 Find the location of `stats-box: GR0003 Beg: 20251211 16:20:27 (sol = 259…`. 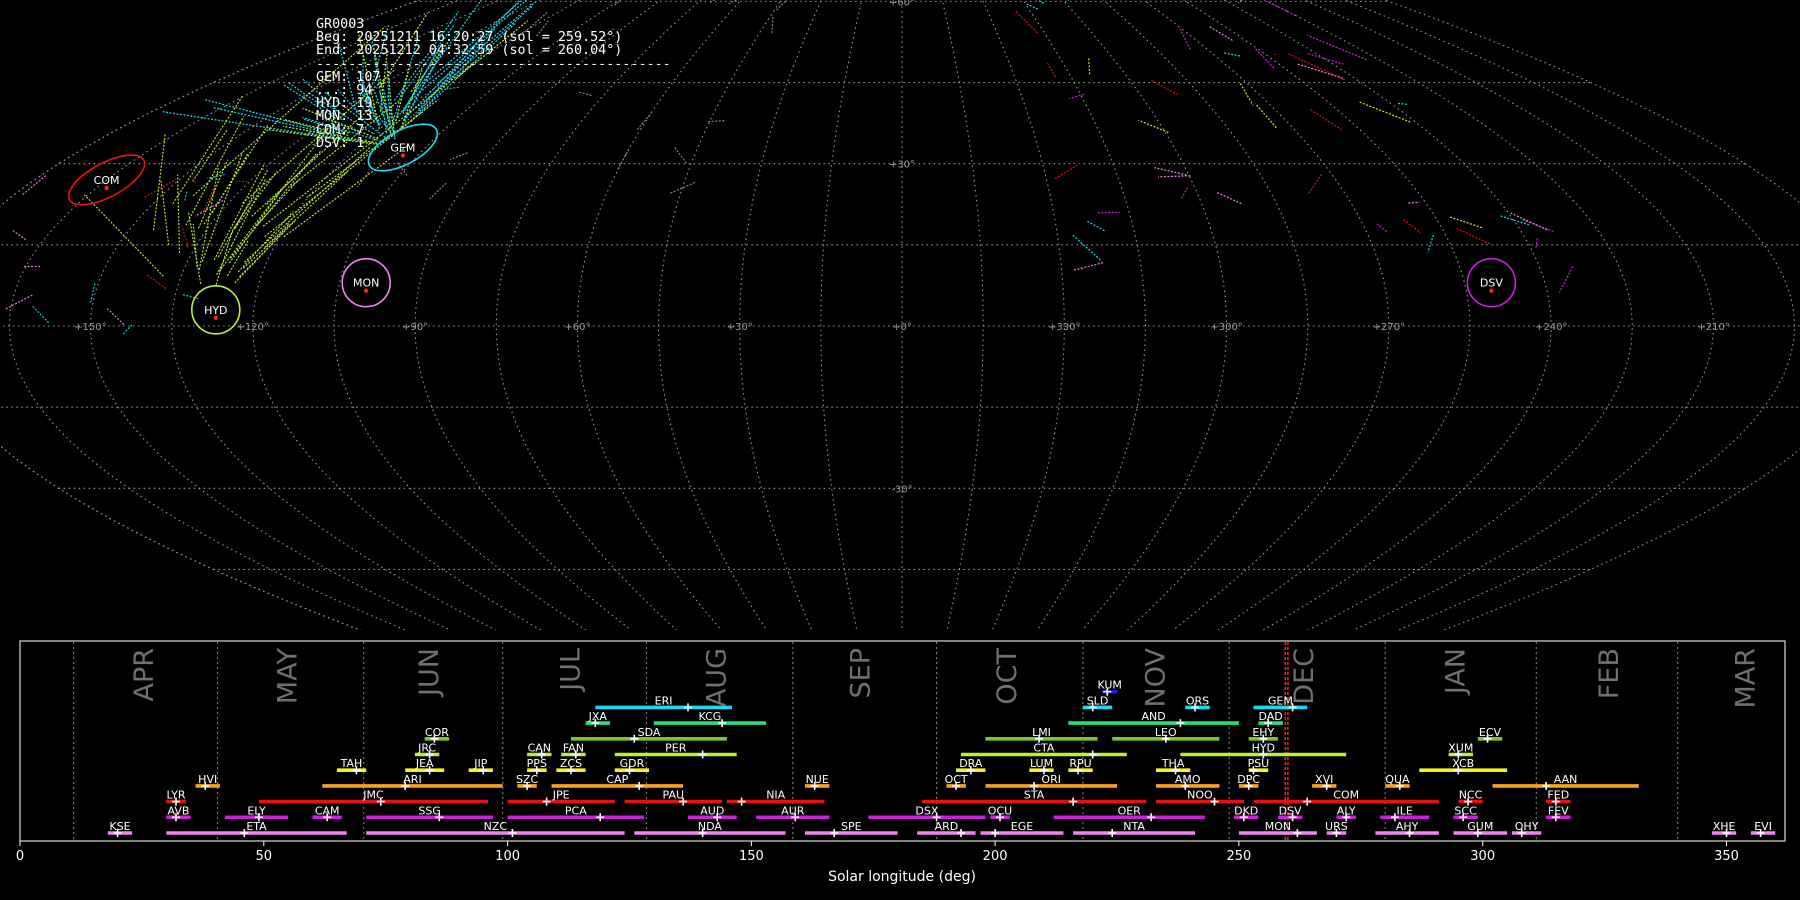

stats-box: GR0003 Beg: 20251211 16:20:27 (sol = 259… is located at coordinates (493, 84).